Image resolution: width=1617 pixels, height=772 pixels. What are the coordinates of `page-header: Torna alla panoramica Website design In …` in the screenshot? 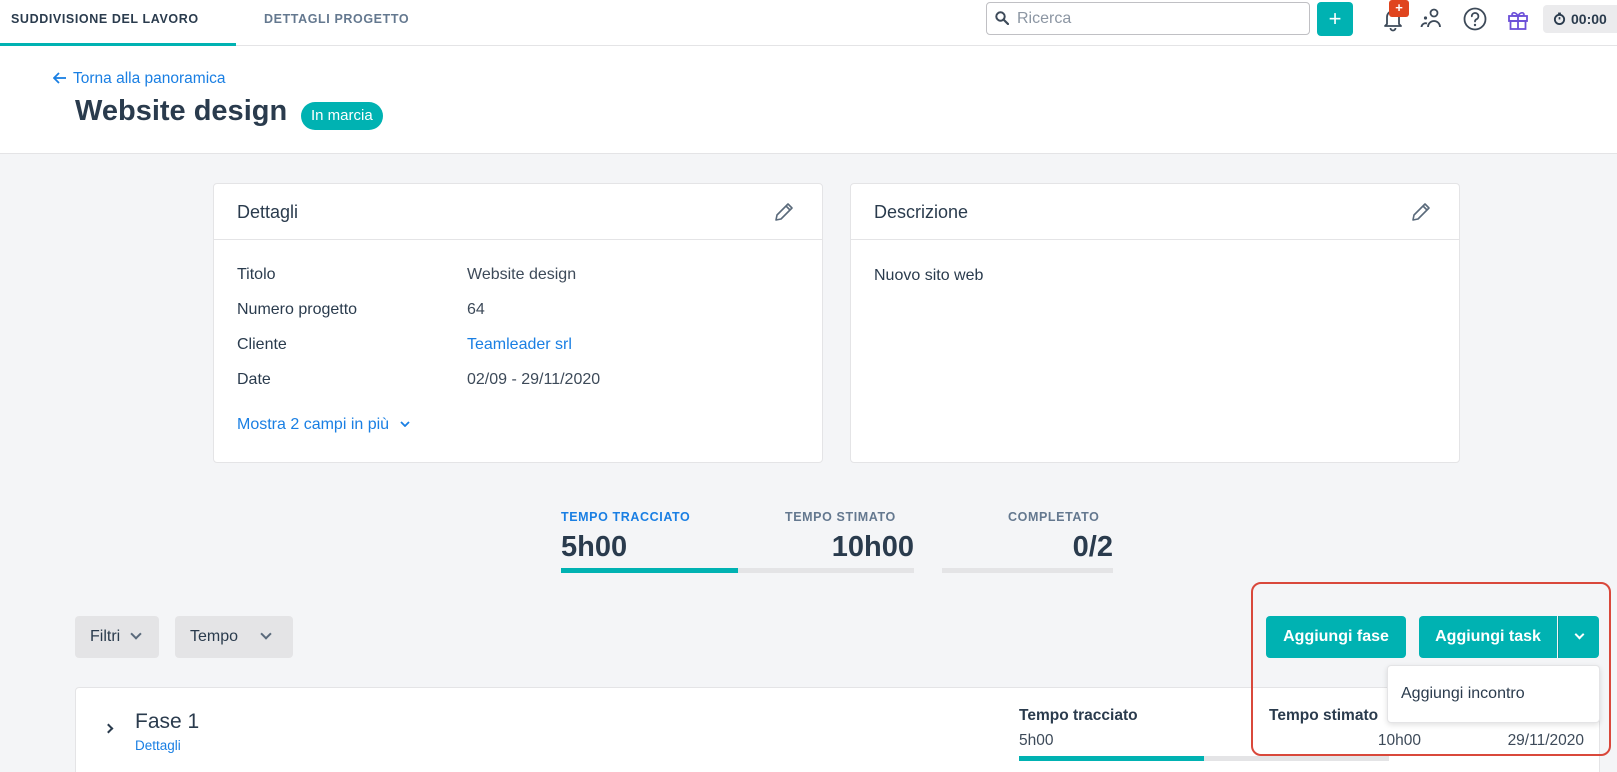 It's located at (808, 100).